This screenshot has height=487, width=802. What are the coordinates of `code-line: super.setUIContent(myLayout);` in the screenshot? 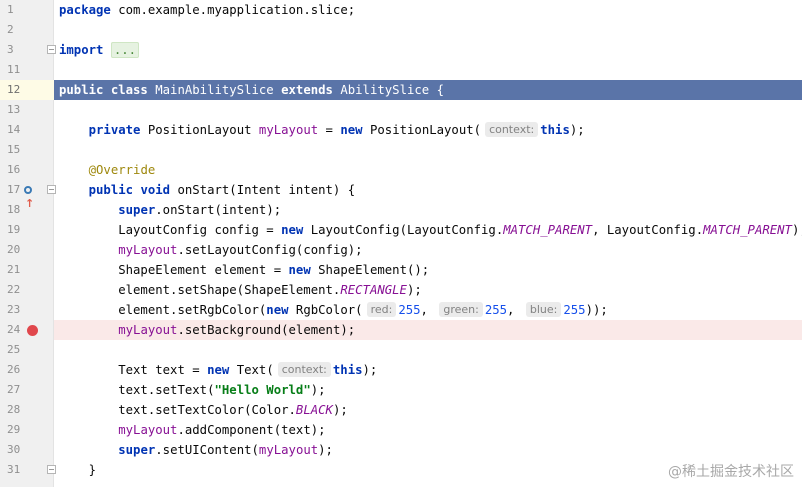 It's located at (428, 450).